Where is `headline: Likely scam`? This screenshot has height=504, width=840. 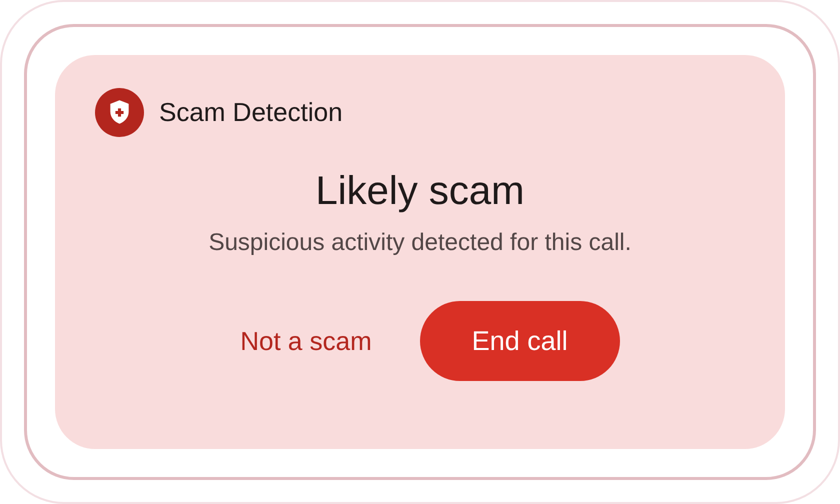
headline: Likely scam is located at coordinates (420, 191).